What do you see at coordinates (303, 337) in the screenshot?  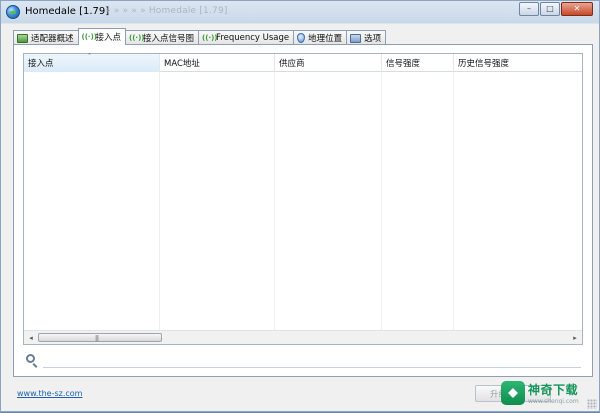 I see `horizontal-scrollbar: ◂ ||| ▸` at bounding box center [303, 337].